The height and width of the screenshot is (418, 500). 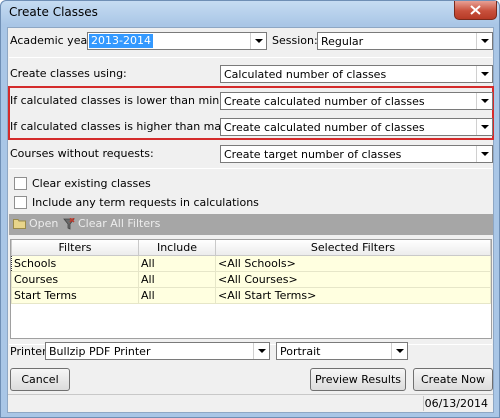 I want to click on filter-toolbar: Open Clear All Filters, so click(x=251, y=224).